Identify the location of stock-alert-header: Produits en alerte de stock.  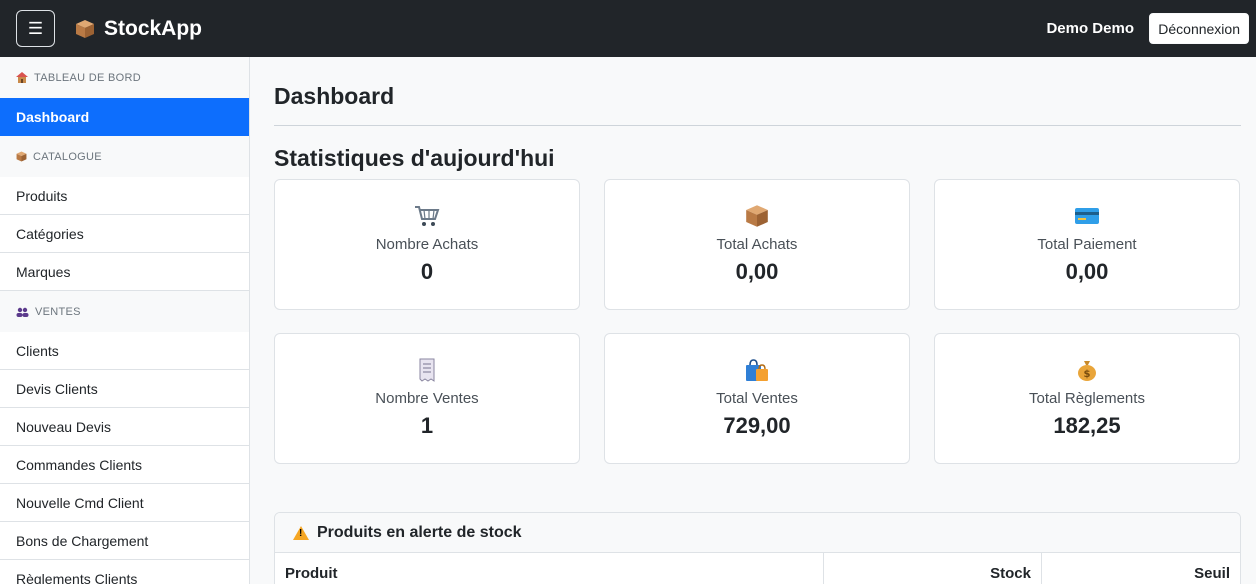
(757, 533).